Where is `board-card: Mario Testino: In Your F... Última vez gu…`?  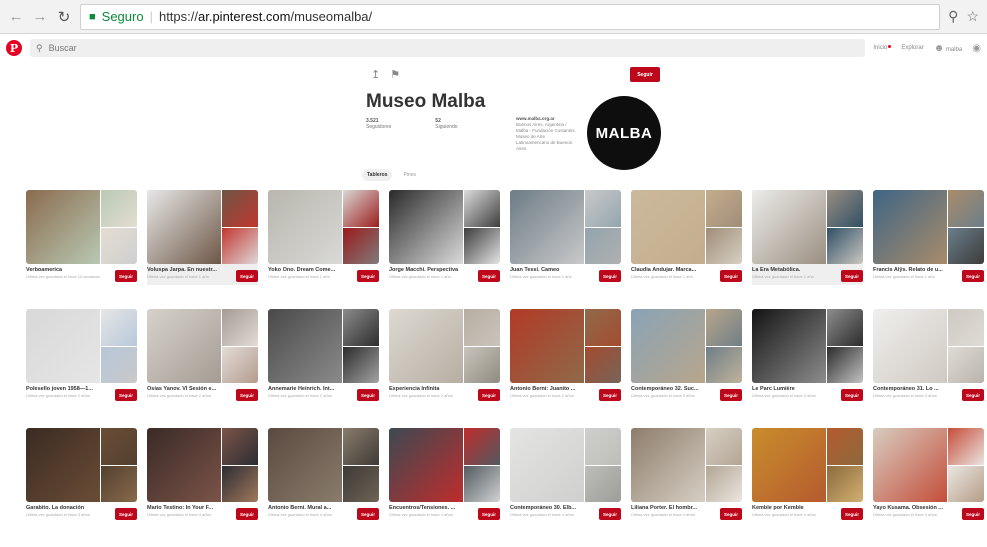 board-card: Mario Testino: In Your F... Última vez gu… is located at coordinates (202, 475).